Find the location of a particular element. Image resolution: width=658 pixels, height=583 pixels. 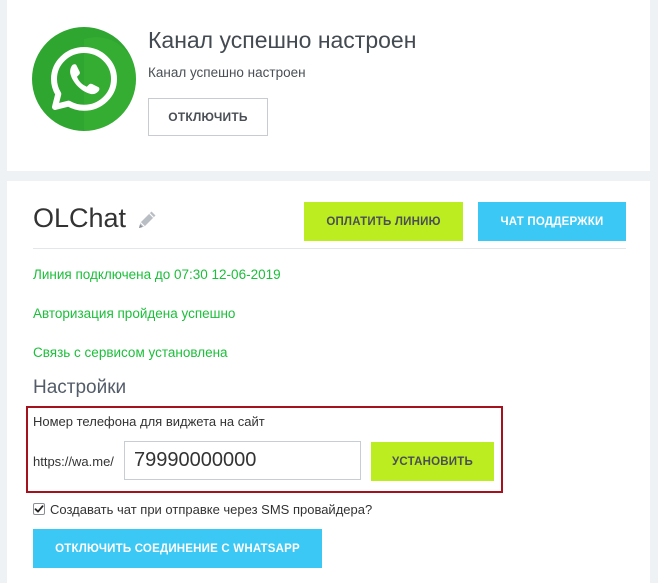

channel-status-subtitle: Канал успешно настроен is located at coordinates (227, 72).